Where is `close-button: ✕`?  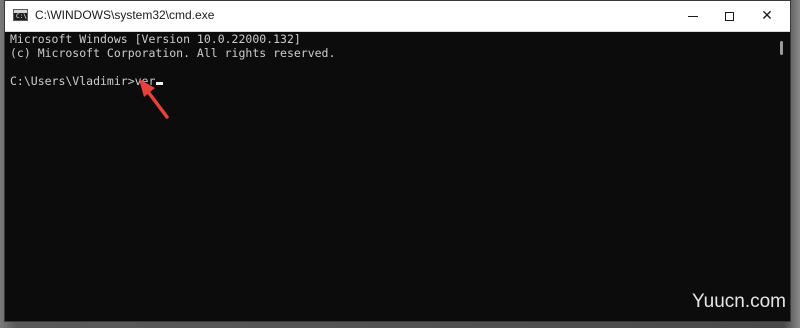 close-button: ✕ is located at coordinates (767, 16).